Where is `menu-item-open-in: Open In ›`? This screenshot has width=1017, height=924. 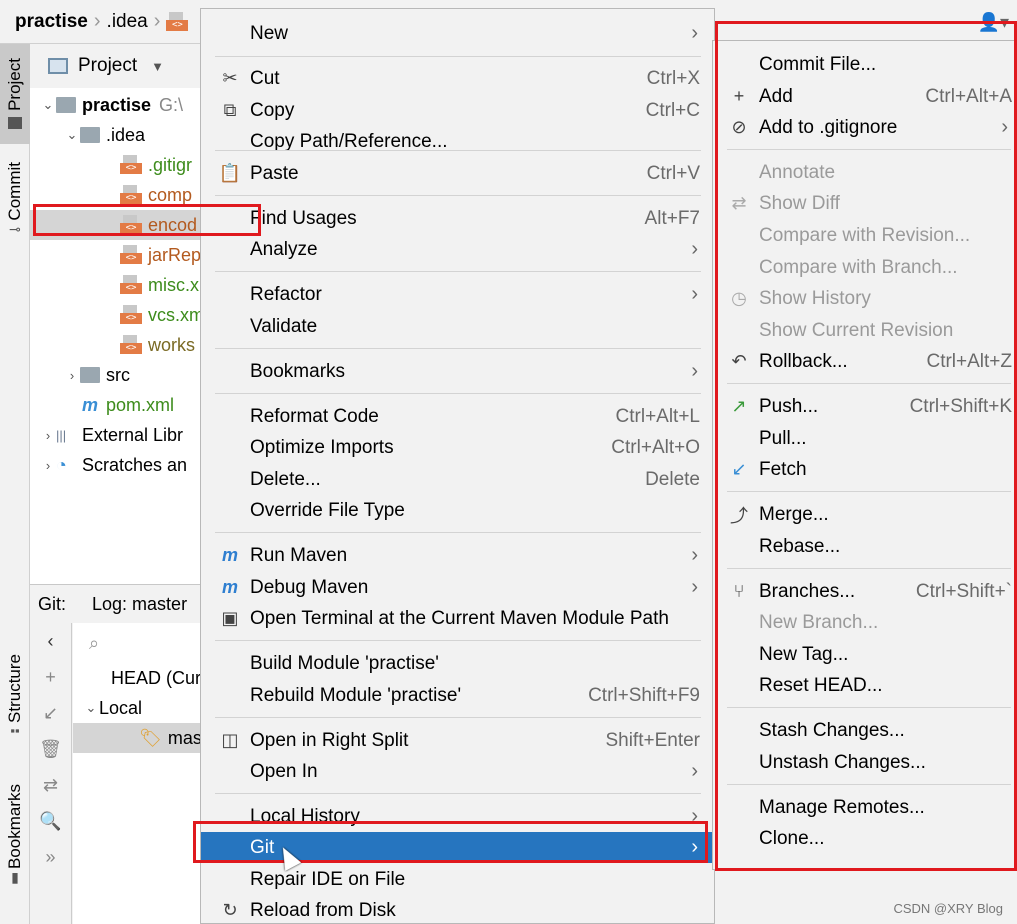 menu-item-open-in: Open In › is located at coordinates (457, 771).